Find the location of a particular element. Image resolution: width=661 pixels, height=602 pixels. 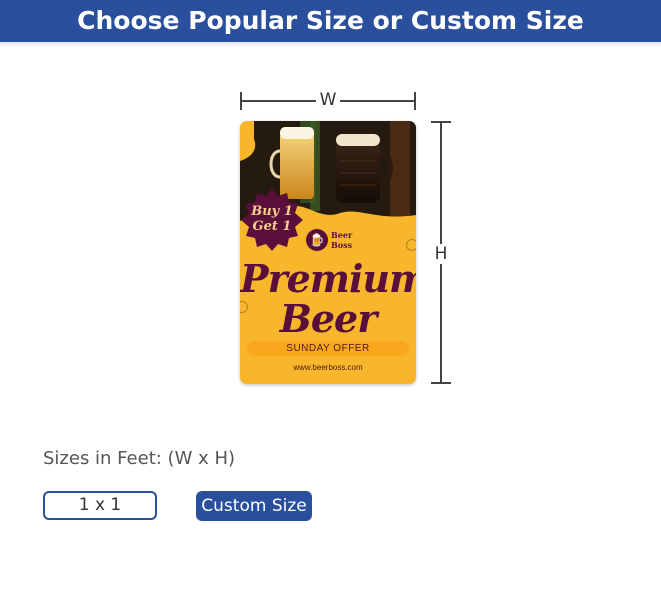

brand-line2: Boss is located at coordinates (342, 245).